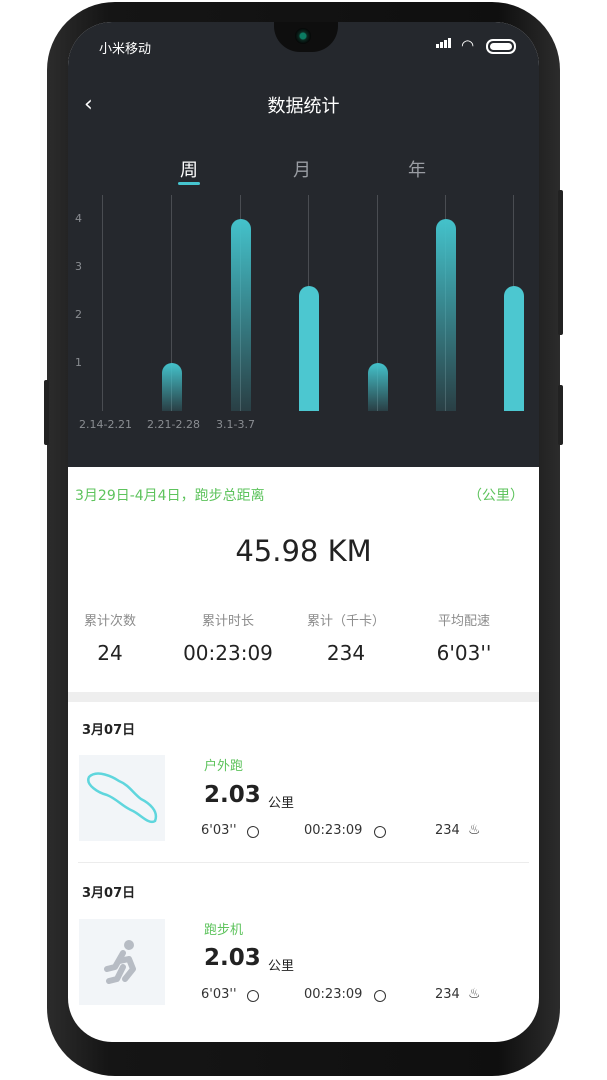 This screenshot has width=607, height=1080. I want to click on y-tick-label: 3, so click(78, 266).